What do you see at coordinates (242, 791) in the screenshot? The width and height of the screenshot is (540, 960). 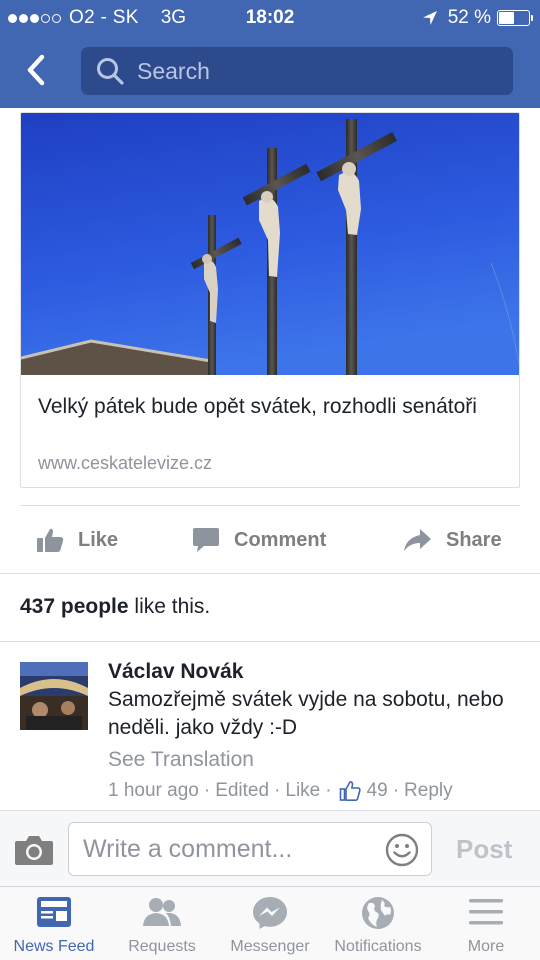 I see `comment-edited-label: Edited` at bounding box center [242, 791].